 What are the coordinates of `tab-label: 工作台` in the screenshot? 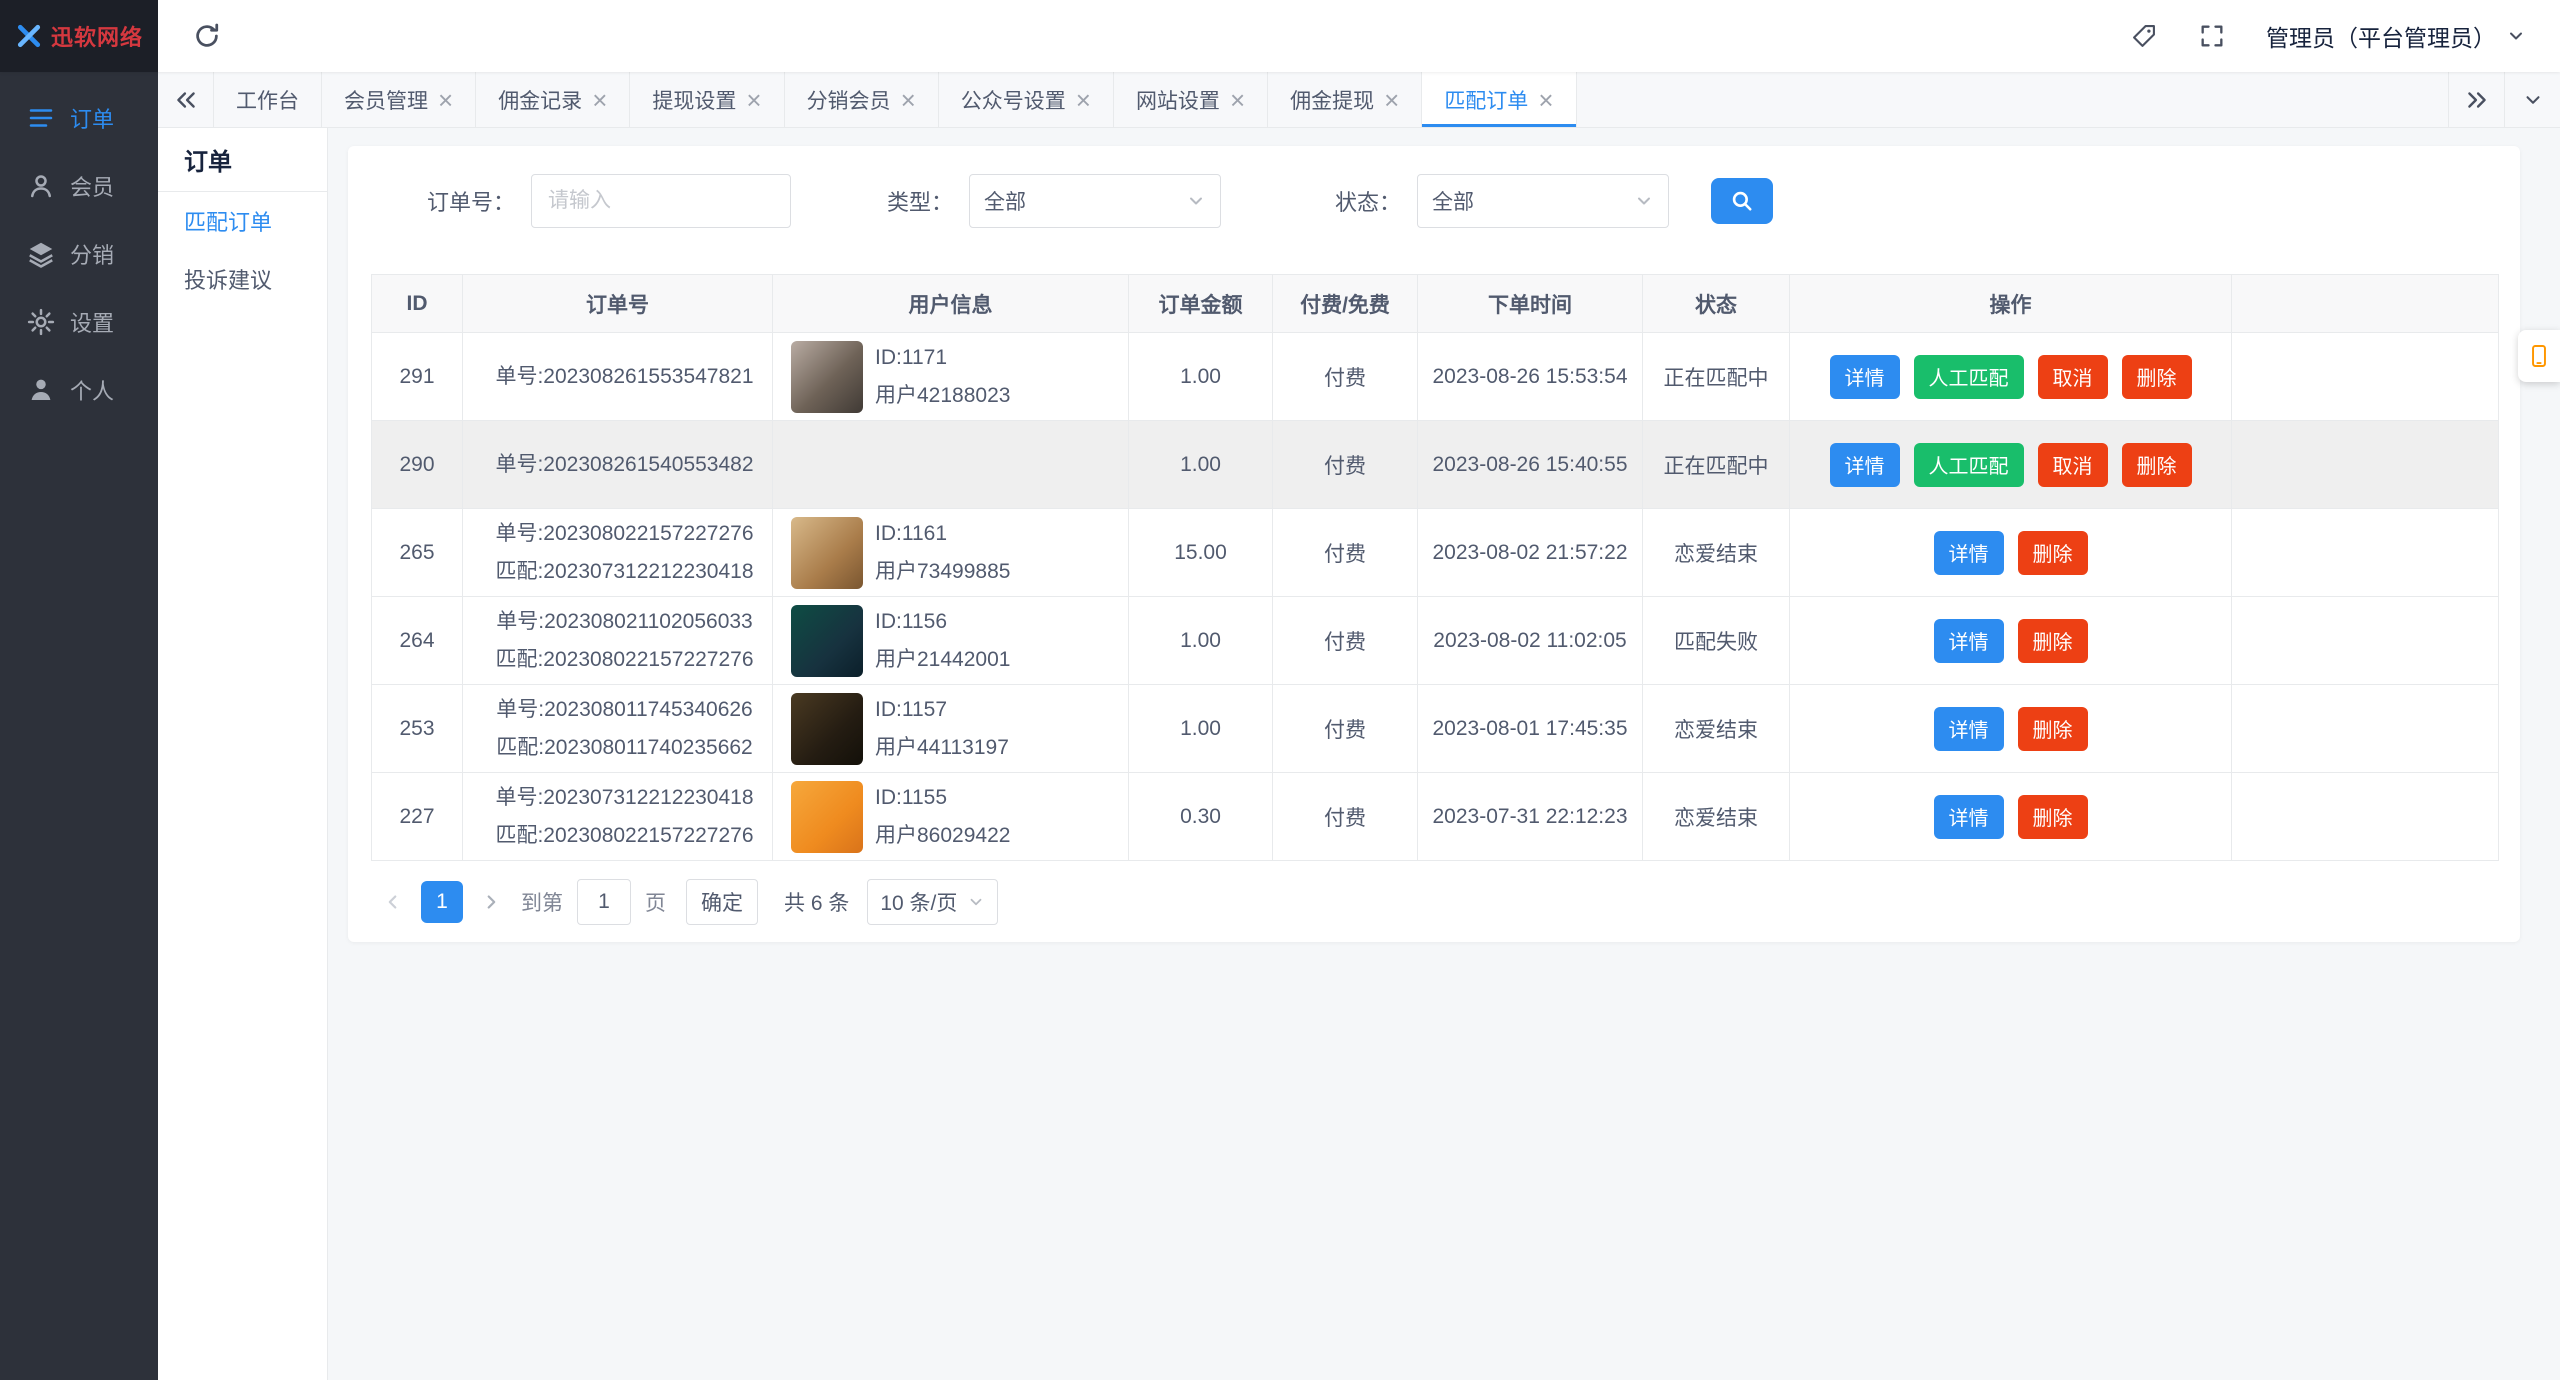 It's located at (267, 101).